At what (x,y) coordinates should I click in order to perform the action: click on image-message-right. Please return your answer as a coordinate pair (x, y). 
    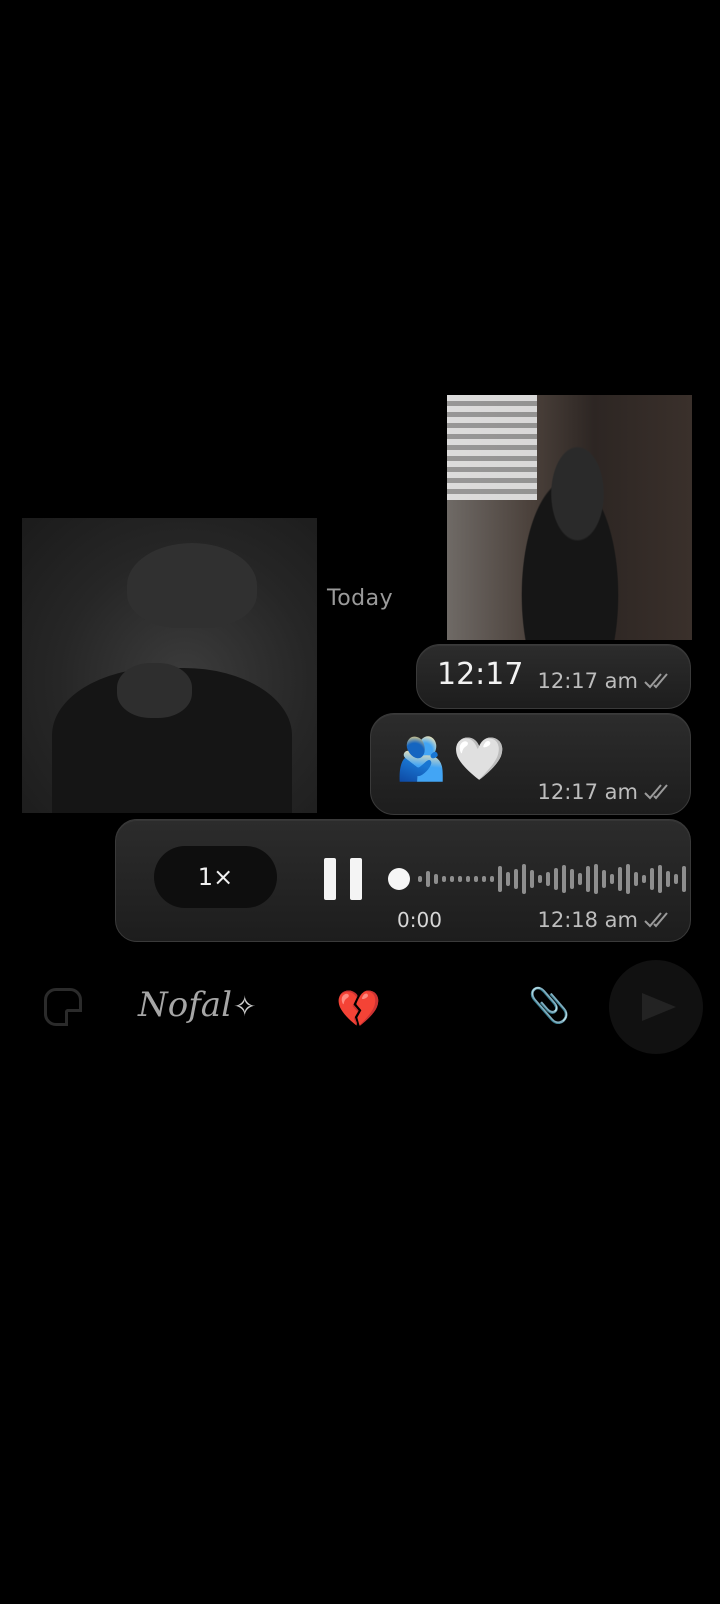
    Looking at the image, I should click on (569, 517).